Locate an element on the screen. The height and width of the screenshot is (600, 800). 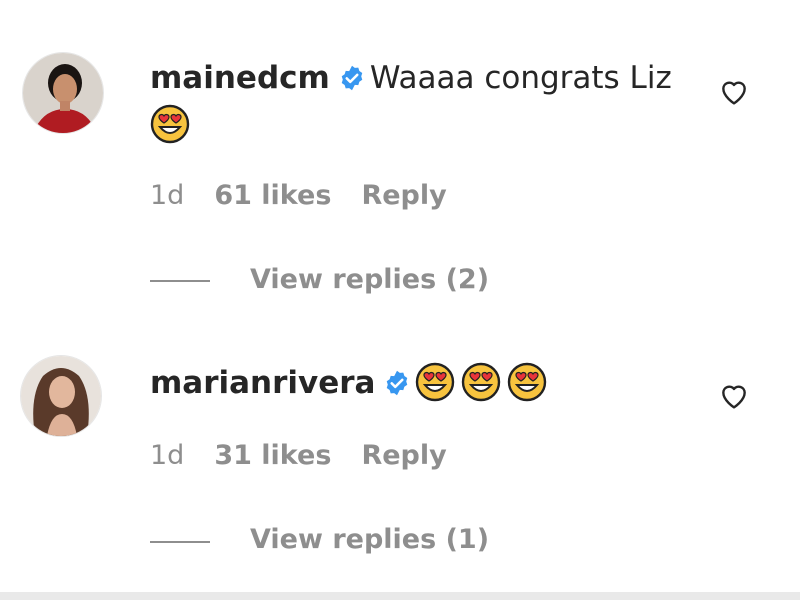
comment-line: marianrivera is located at coordinates (351, 382).